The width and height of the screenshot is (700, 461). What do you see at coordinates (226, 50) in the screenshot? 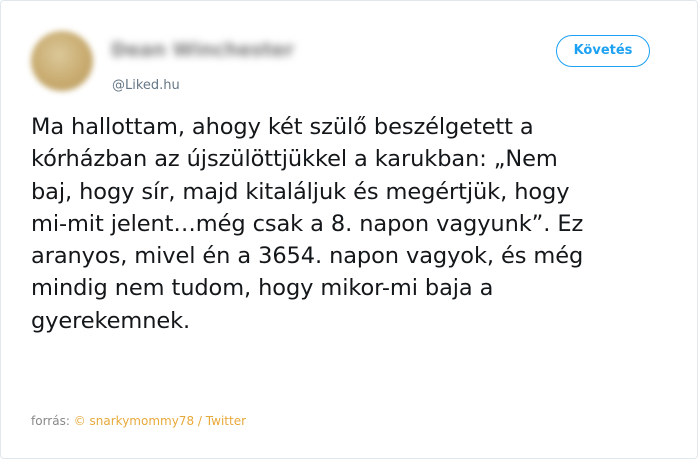
I see `display-name: Dean Winchester` at bounding box center [226, 50].